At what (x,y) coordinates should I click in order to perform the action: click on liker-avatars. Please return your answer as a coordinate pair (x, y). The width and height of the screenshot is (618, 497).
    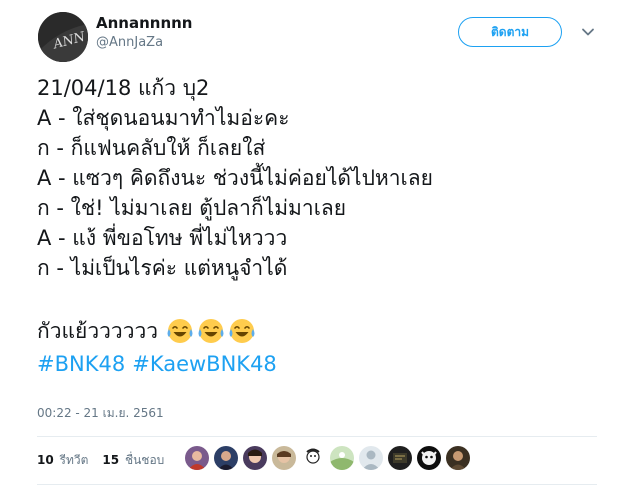
    Looking at the image, I should click on (330, 458).